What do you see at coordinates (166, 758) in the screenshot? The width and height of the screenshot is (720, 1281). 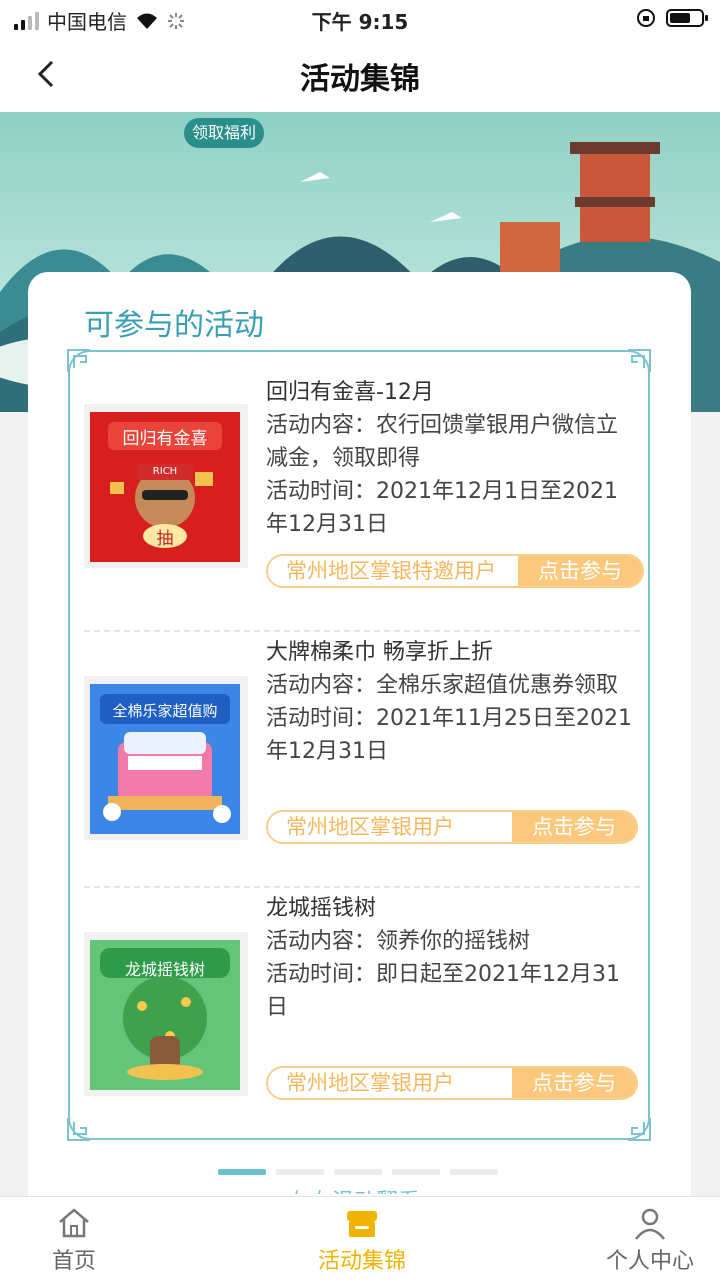 I see `activity-thumbnail: 全棉乐家超值购` at bounding box center [166, 758].